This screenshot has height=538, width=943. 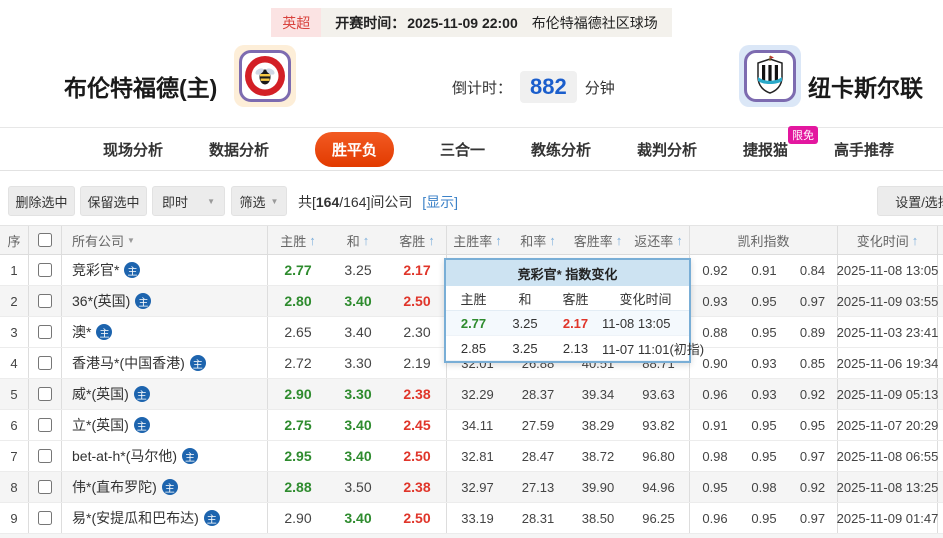 What do you see at coordinates (188, 201) in the screenshot?
I see `live-dropdown: 即时 ▼` at bounding box center [188, 201].